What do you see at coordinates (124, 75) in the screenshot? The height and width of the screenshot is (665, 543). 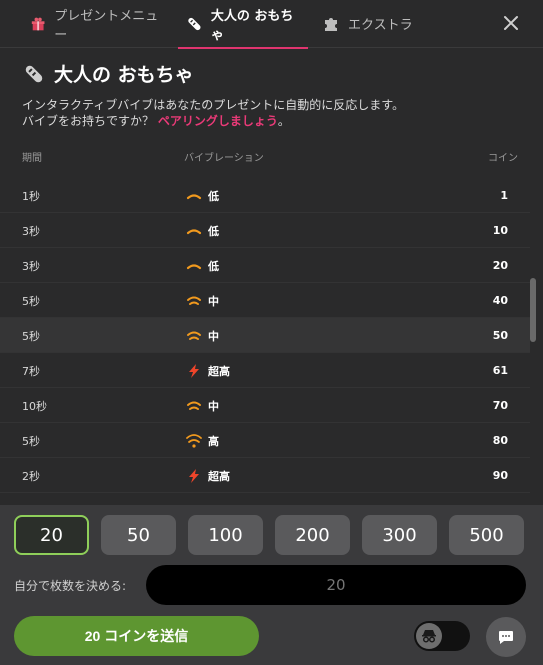 I see `page-title: 大人の おもちゃ` at bounding box center [124, 75].